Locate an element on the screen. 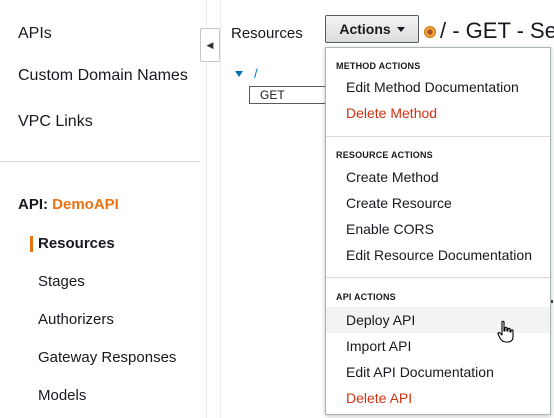 This screenshot has height=418, width=554. nav-item-gateway-responses: Gateway Responses is located at coordinates (107, 357).